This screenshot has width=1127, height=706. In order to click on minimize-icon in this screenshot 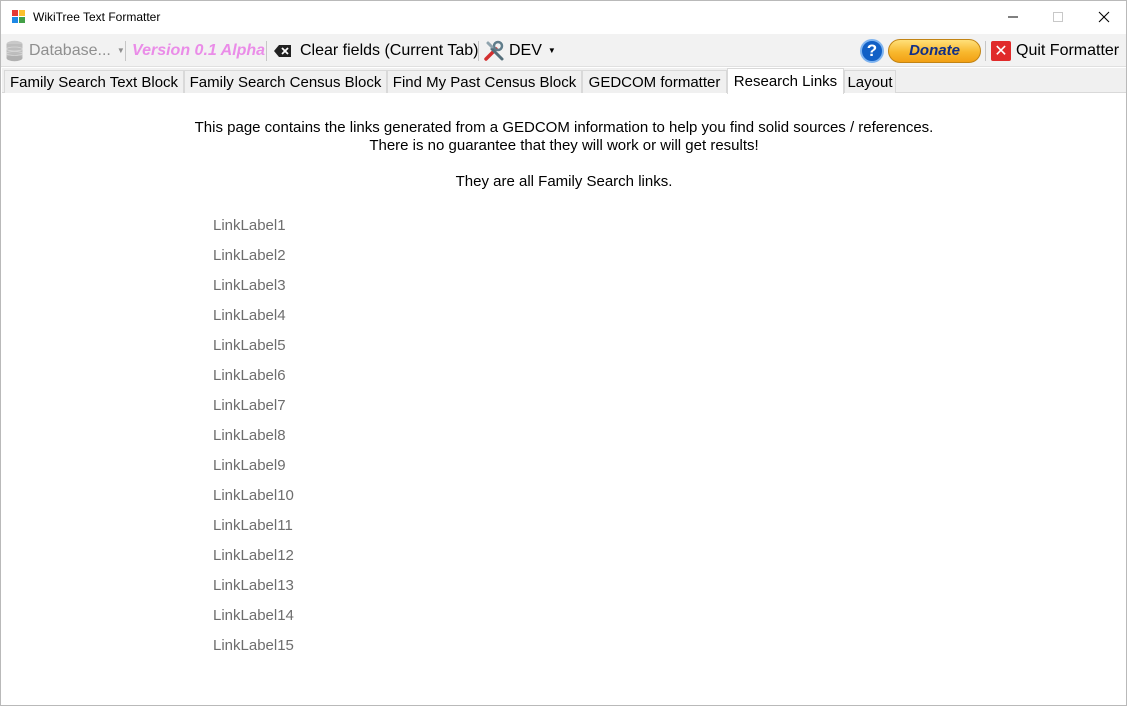, I will do `click(1013, 17)`.